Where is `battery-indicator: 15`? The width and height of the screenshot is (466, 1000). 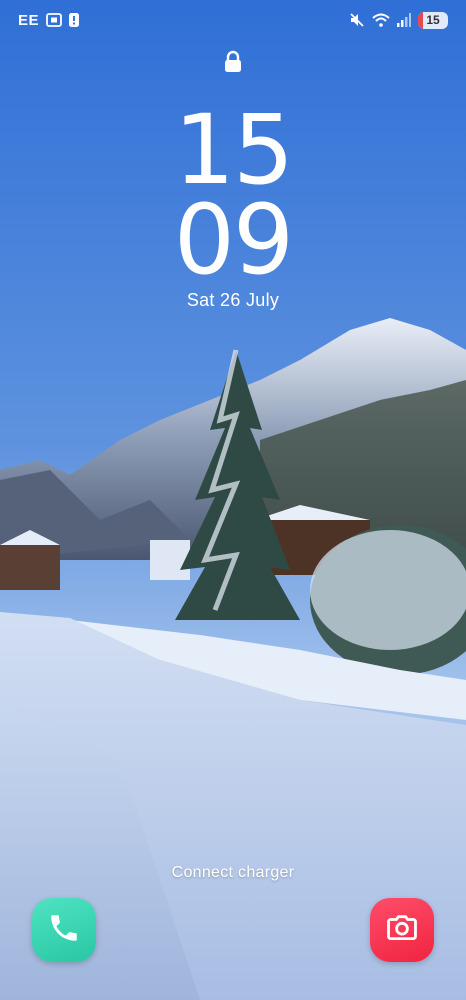 battery-indicator: 15 is located at coordinates (433, 20).